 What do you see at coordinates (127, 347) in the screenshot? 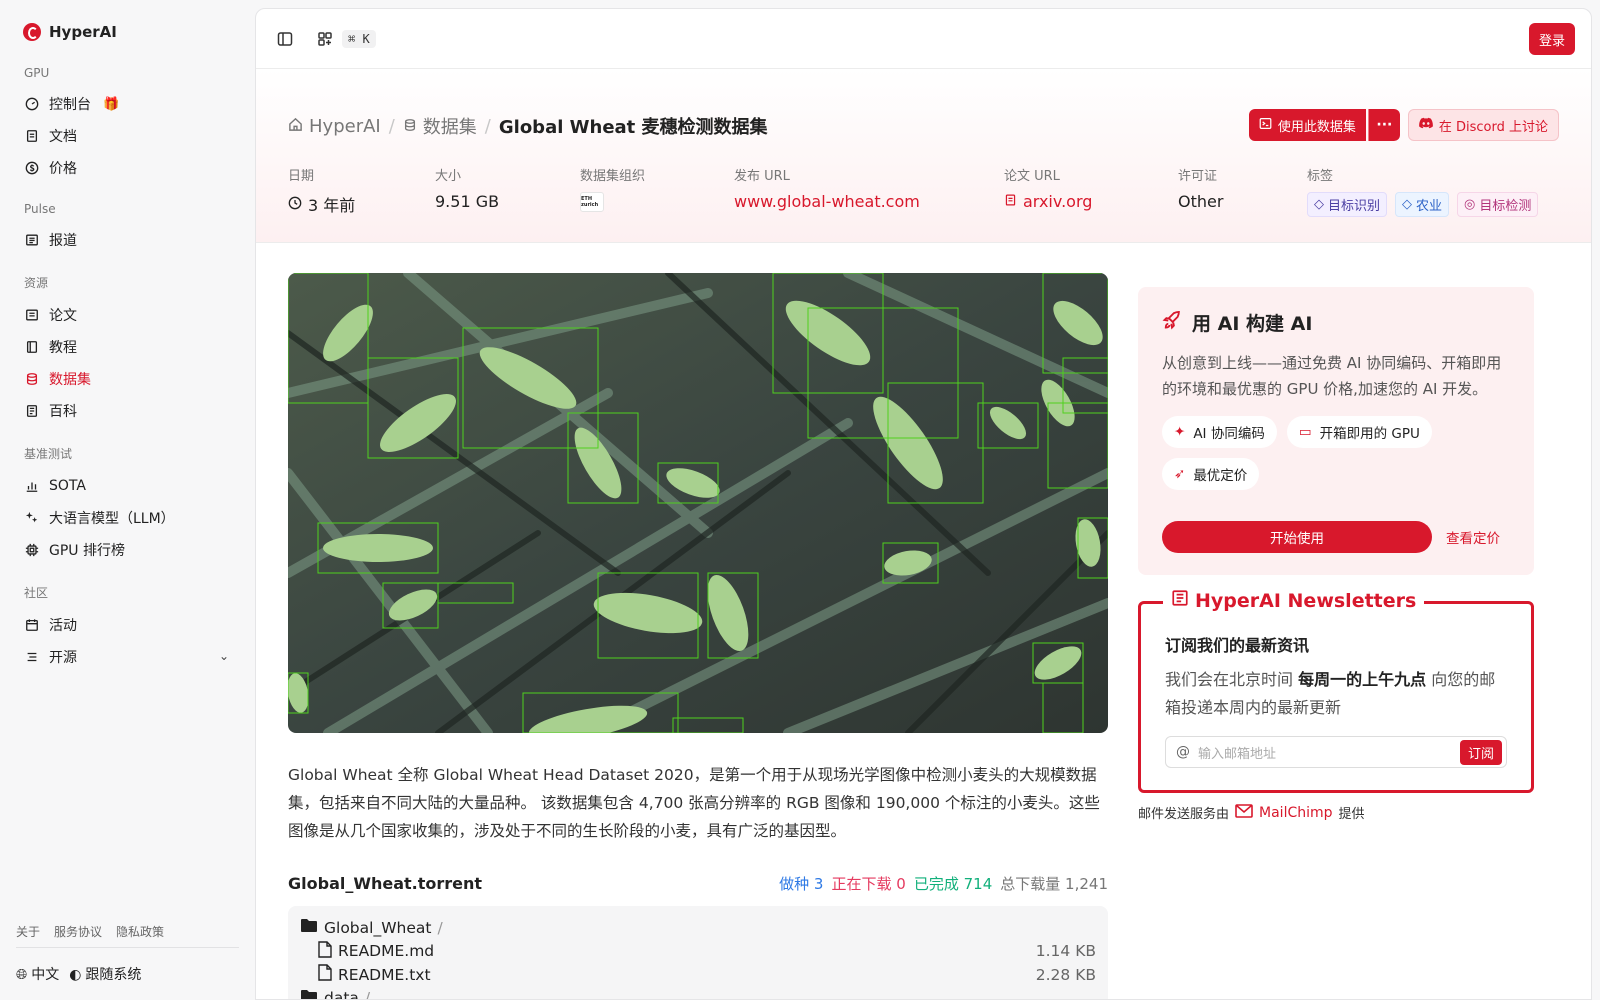
I see `sidebar-item-tutorials: 教程` at bounding box center [127, 347].